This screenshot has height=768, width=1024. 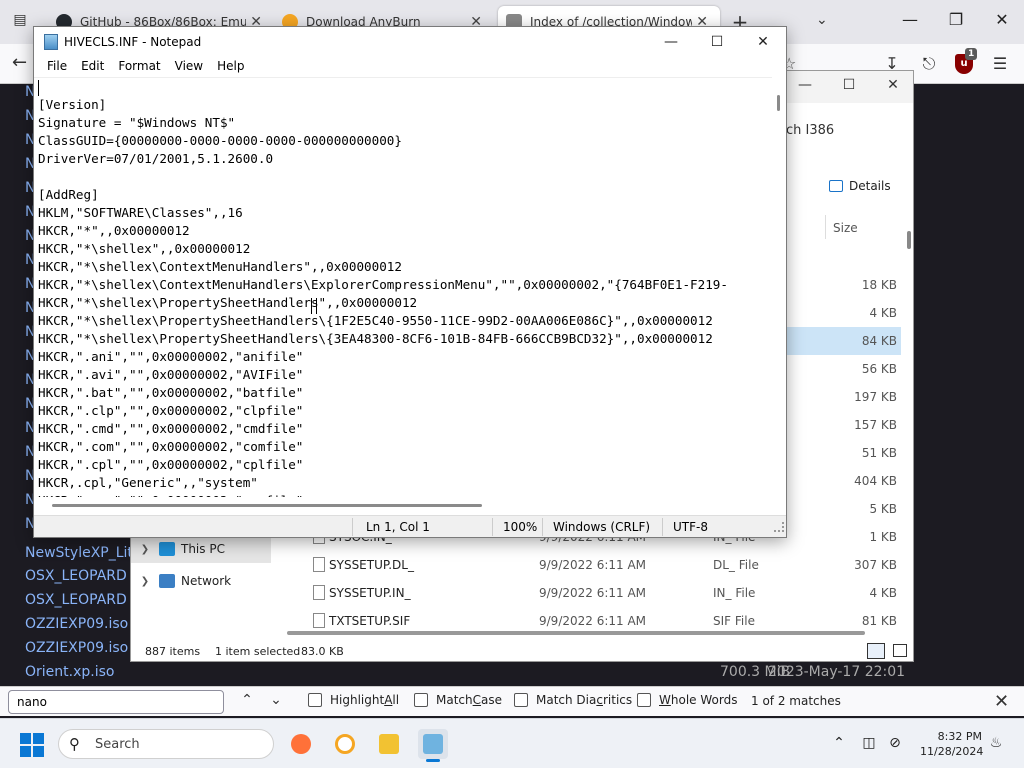 What do you see at coordinates (230, 67) in the screenshot?
I see `menu-help: Help` at bounding box center [230, 67].